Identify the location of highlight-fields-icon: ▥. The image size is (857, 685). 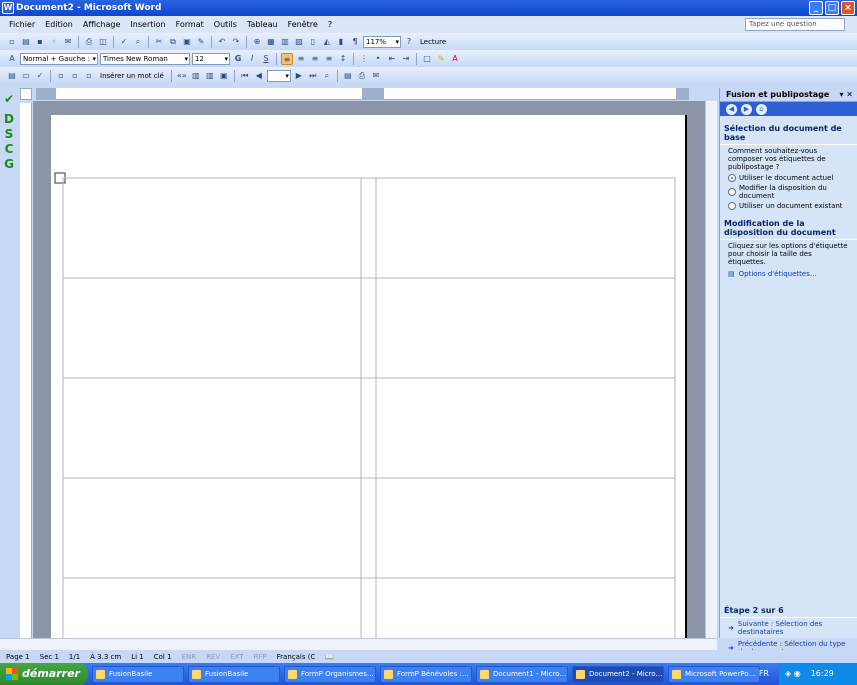
(196, 76).